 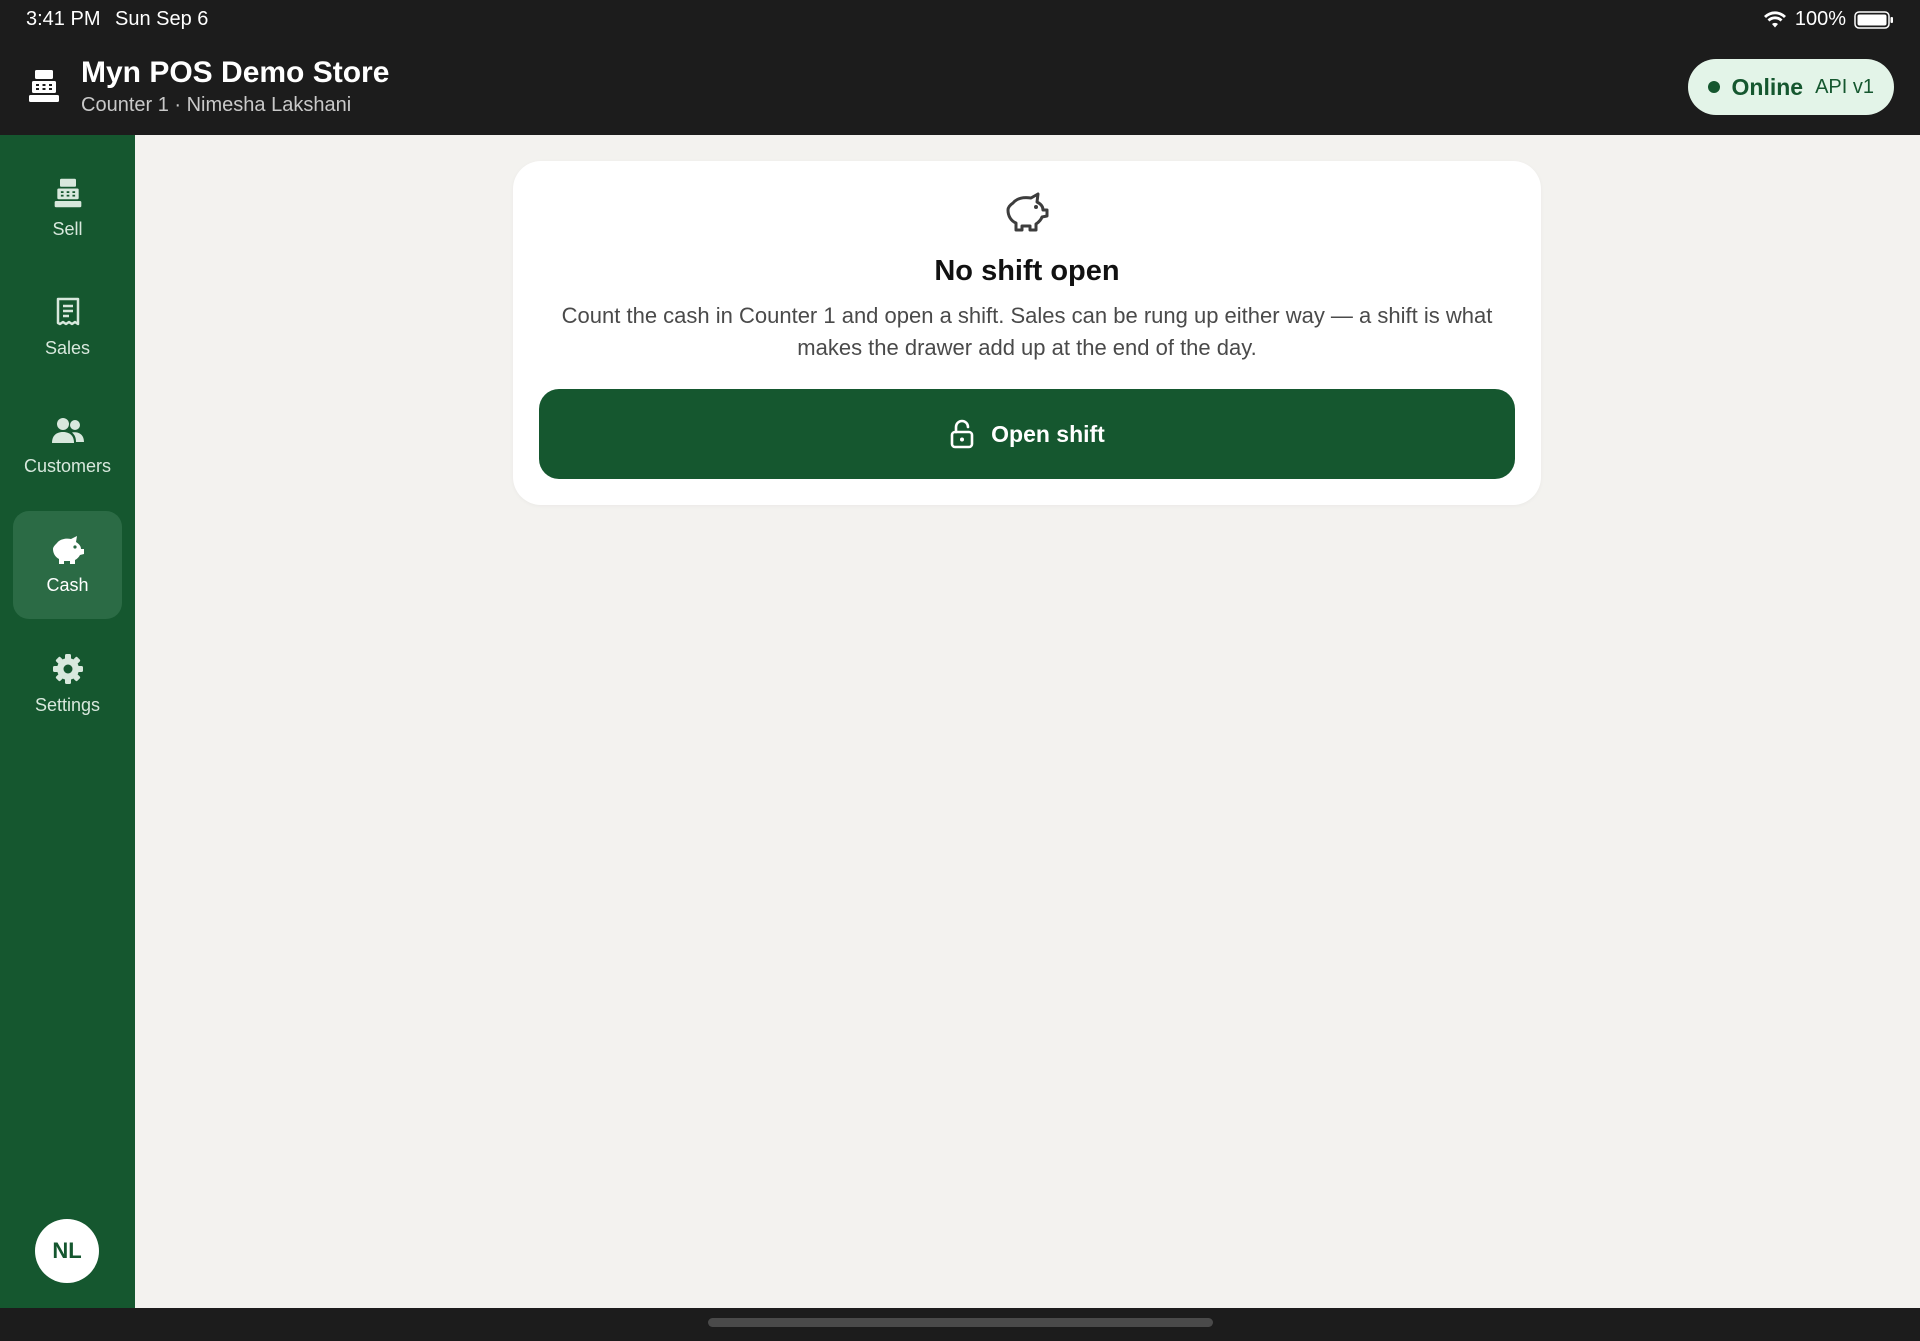 I want to click on open-shift-button: Open shift, so click(x=1027, y=434).